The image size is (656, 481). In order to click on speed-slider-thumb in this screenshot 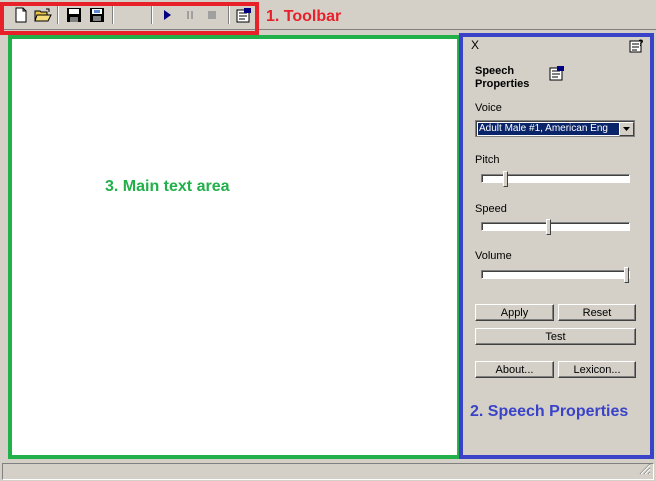, I will do `click(548, 227)`.